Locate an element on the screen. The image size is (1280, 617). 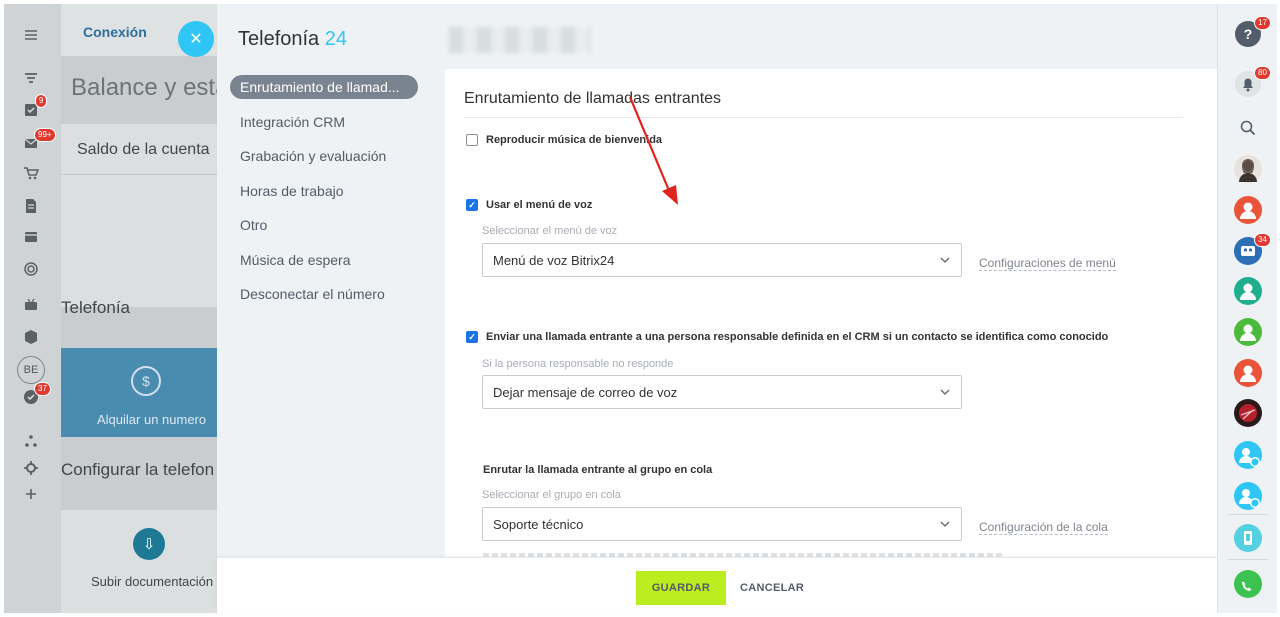
avatar: BE is located at coordinates (31, 370).